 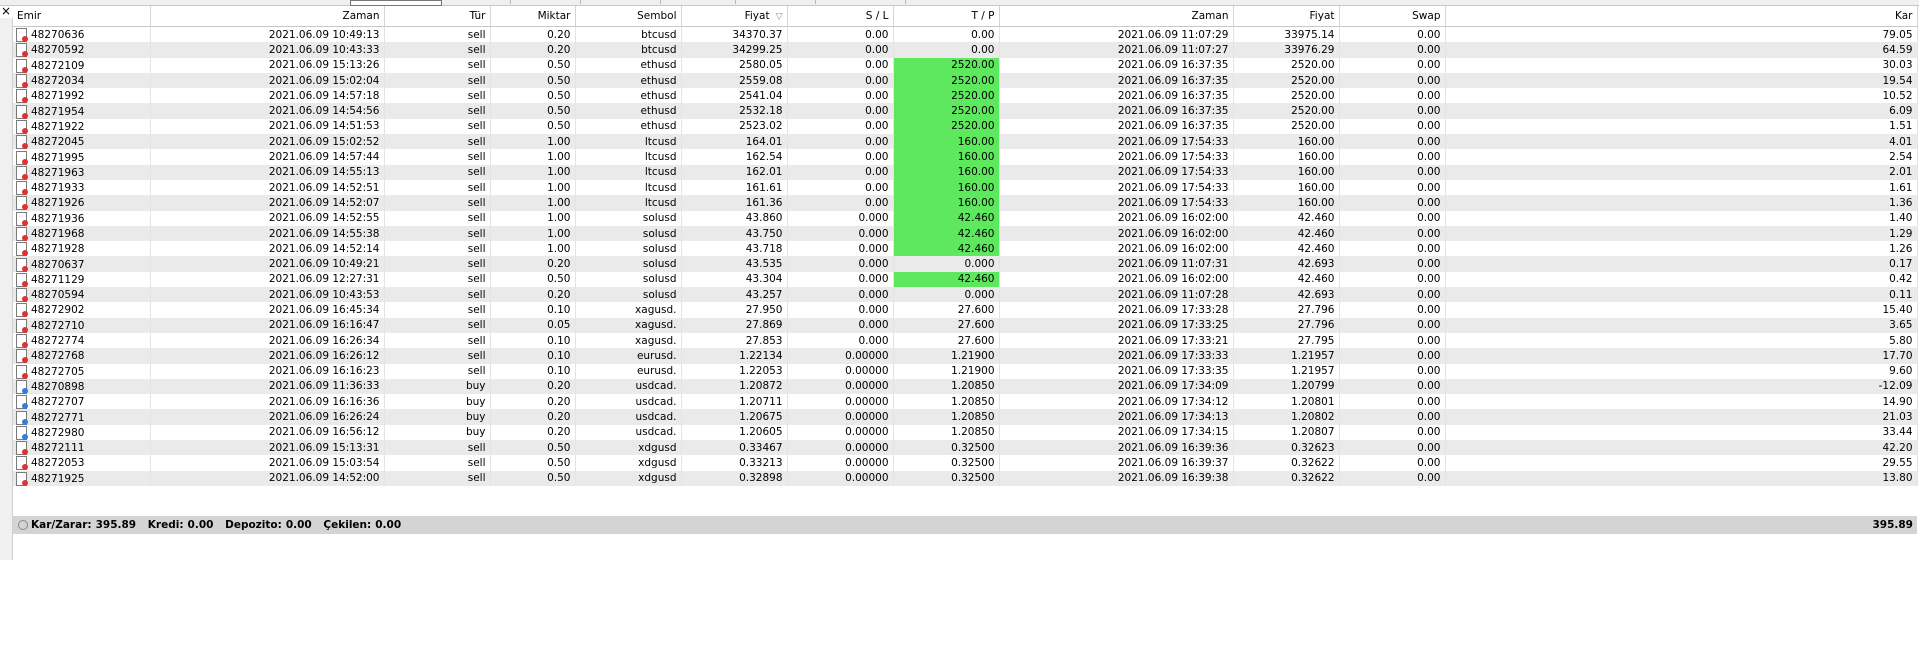 What do you see at coordinates (58, 234) in the screenshot?
I see `order-number: 48271968` at bounding box center [58, 234].